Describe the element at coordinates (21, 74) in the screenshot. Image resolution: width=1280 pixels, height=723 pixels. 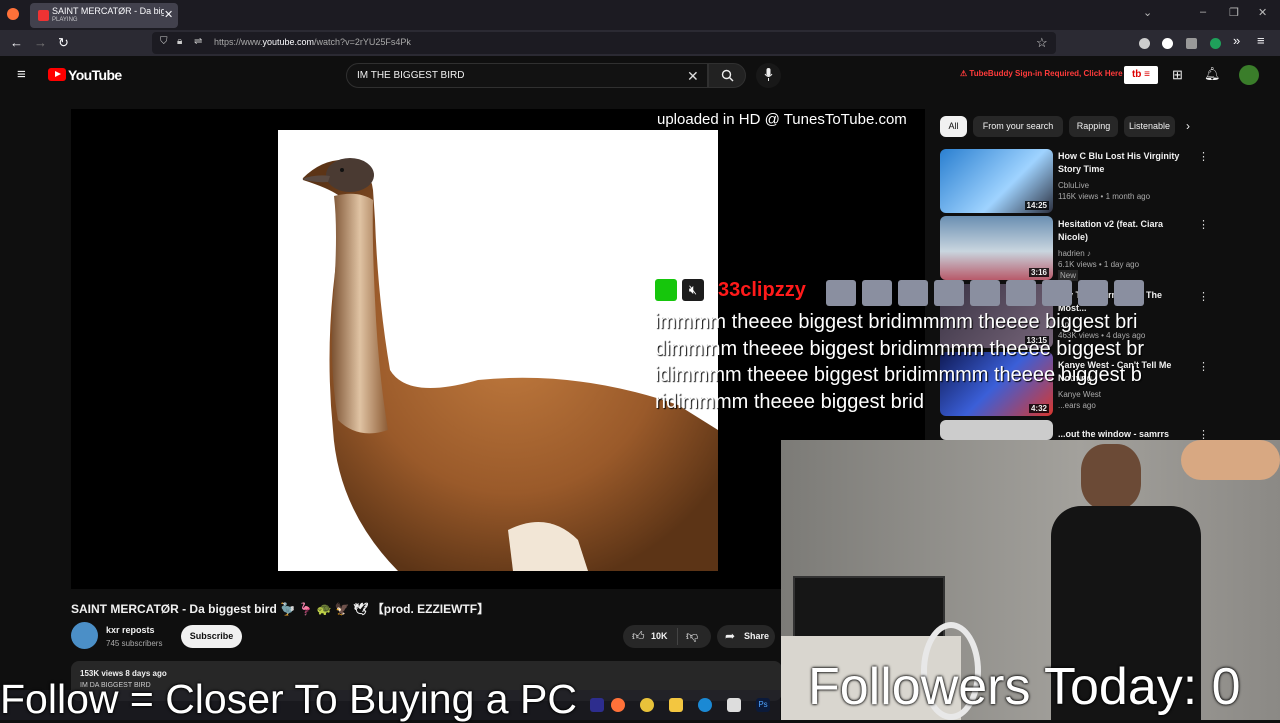
I see `hamburger-menu-icon: ≡` at that location.